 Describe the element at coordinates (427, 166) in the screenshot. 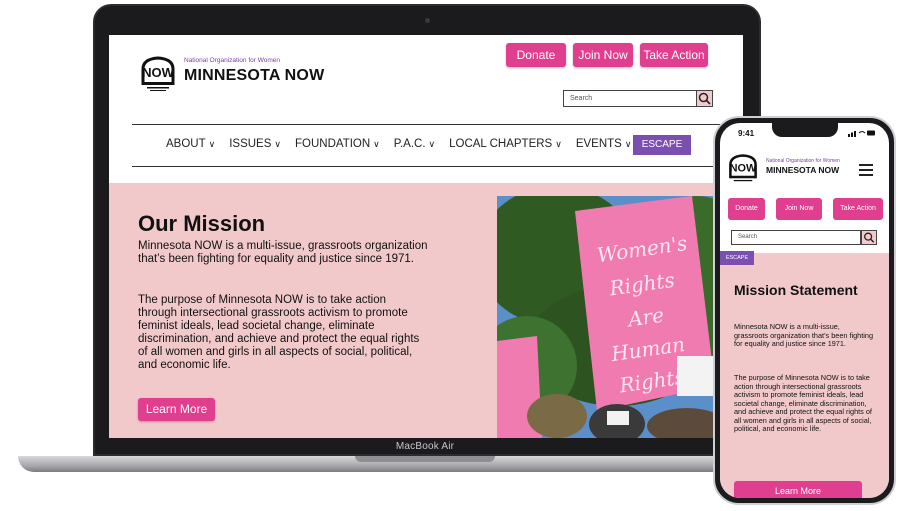

I see `nav-divider-bottom` at that location.